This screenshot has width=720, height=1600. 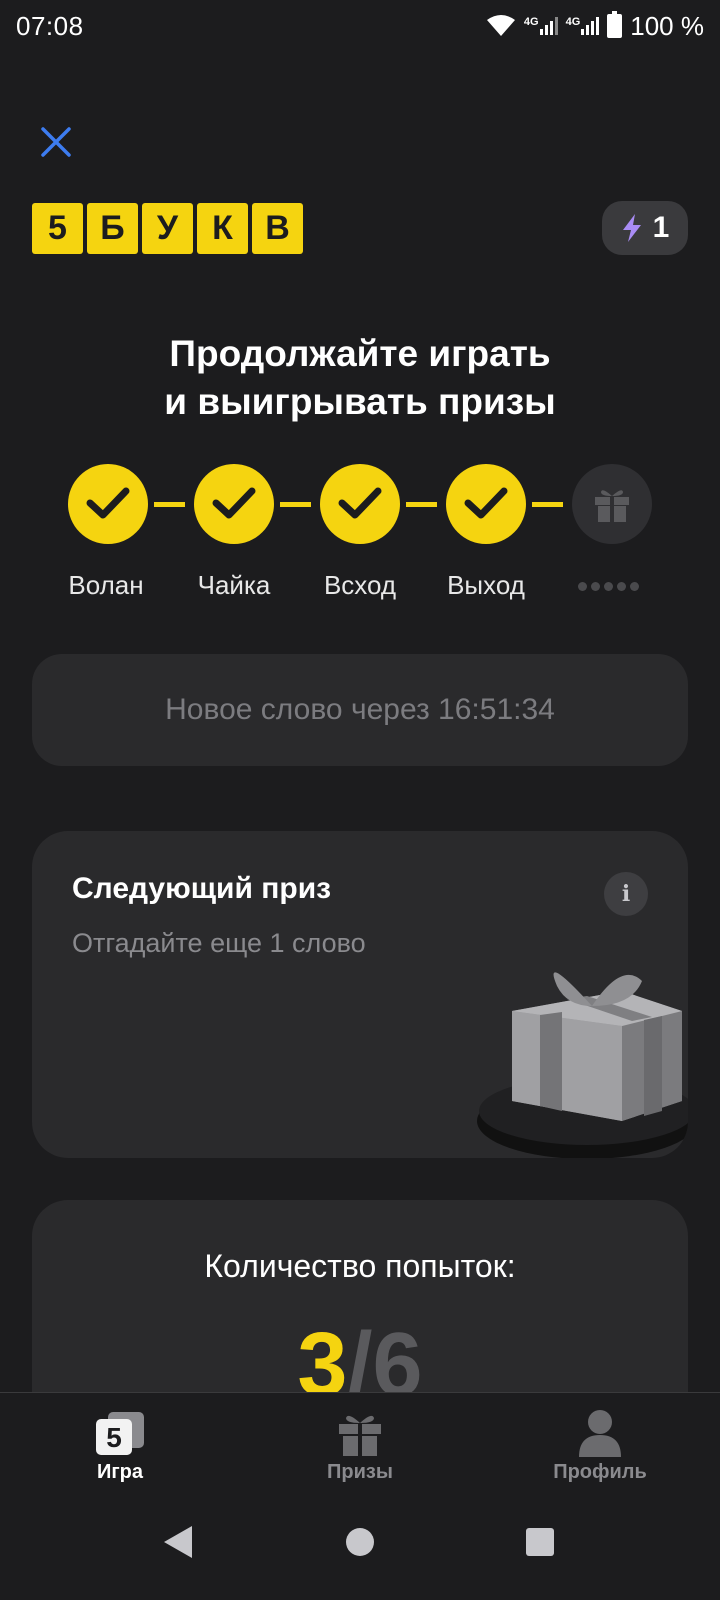 I want to click on close-button, so click(x=56, y=142).